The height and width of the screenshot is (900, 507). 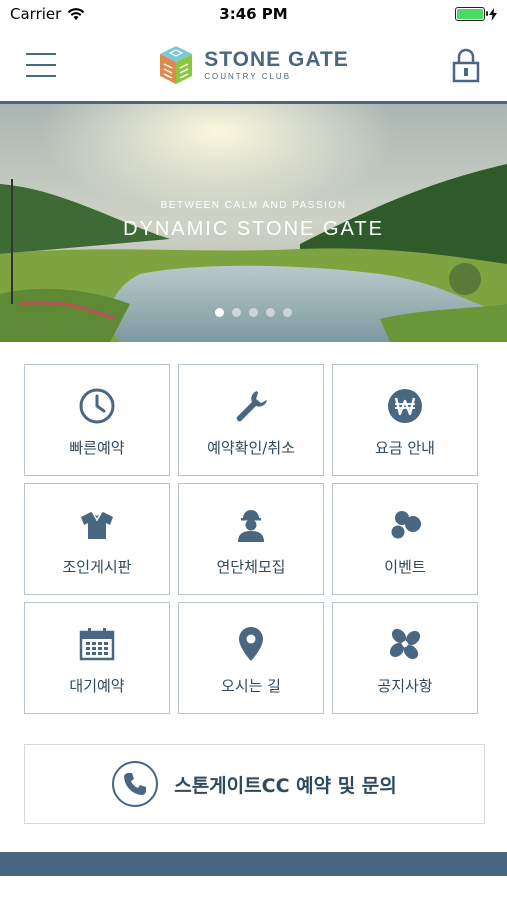 I want to click on status-bar: Carrier 3:46 PM, so click(x=253, y=14).